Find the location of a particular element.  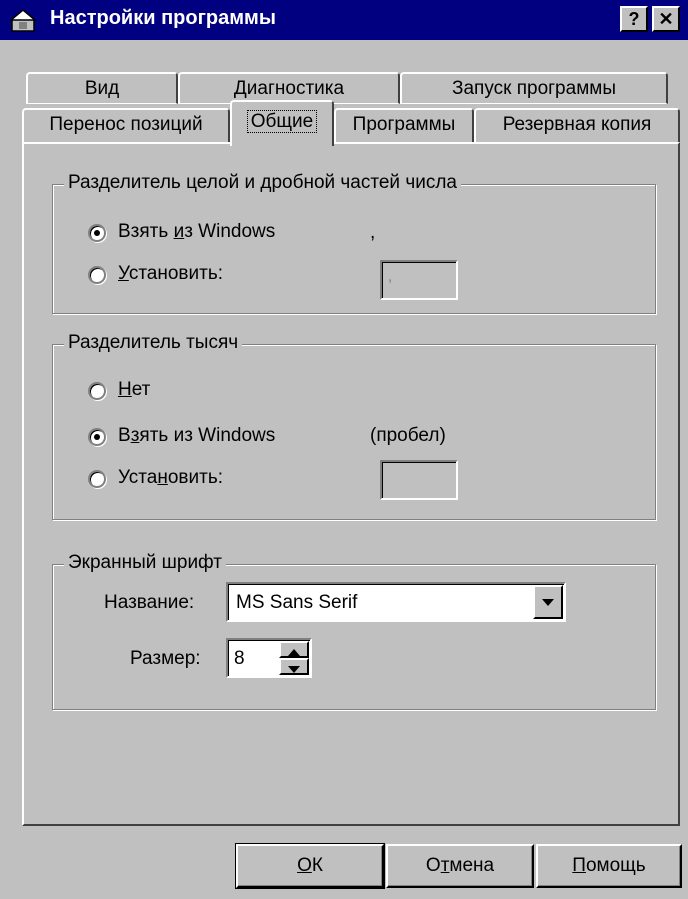

close-title-button: ✕ is located at coordinates (666, 19).